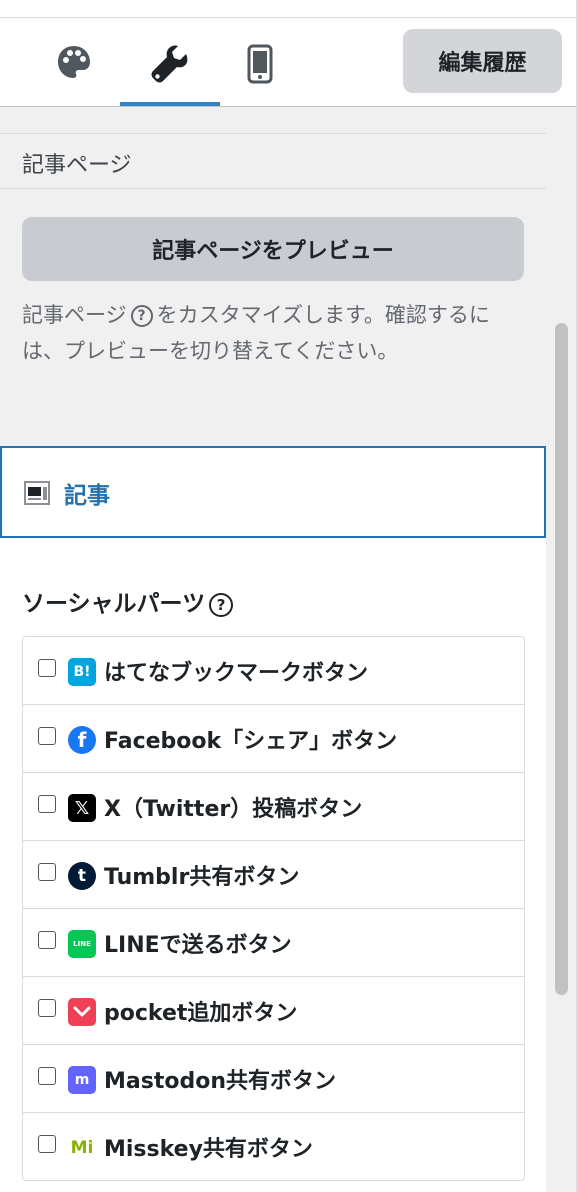 This screenshot has height=1192, width=578. I want to click on social-option-label: pocket追加ボタン, so click(201, 1013).